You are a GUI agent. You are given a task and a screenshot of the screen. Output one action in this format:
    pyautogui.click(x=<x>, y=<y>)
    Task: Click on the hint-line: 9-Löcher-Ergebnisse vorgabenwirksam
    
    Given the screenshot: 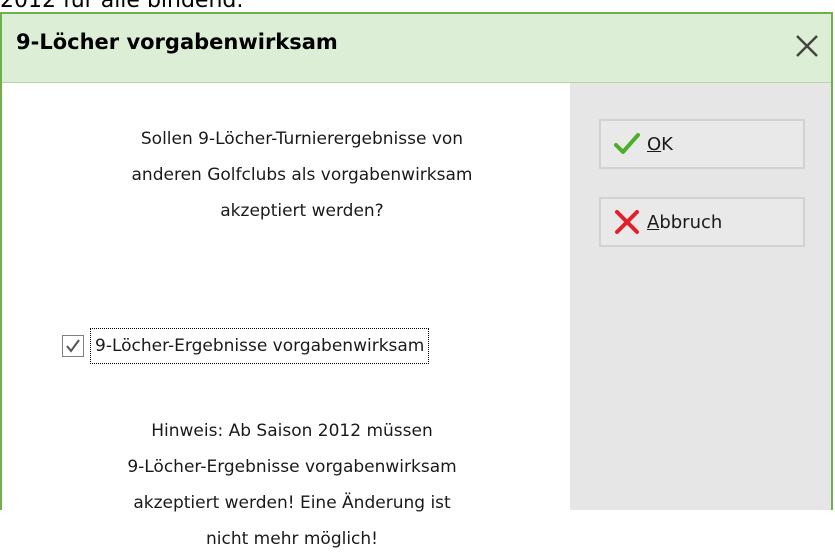 What is the action you would take?
    pyautogui.click(x=292, y=467)
    